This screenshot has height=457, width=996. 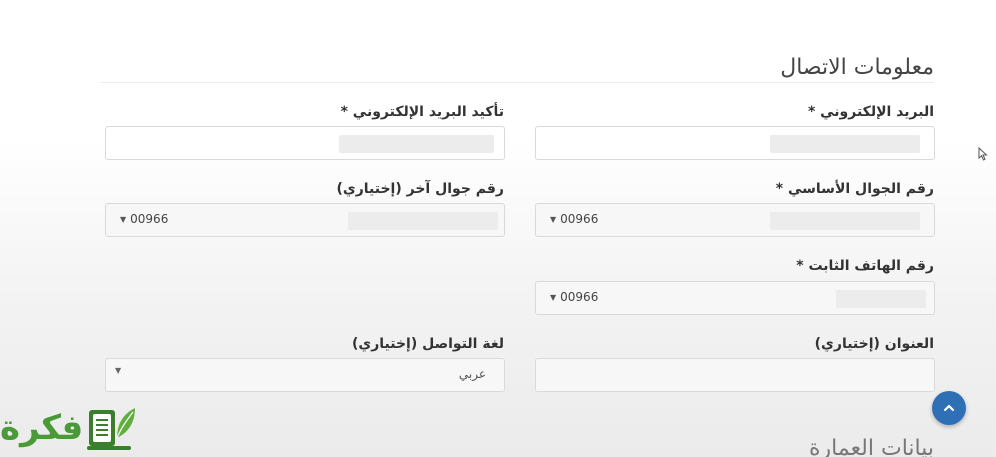 I want to click on site-logo: فكرة, so click(x=80, y=427).